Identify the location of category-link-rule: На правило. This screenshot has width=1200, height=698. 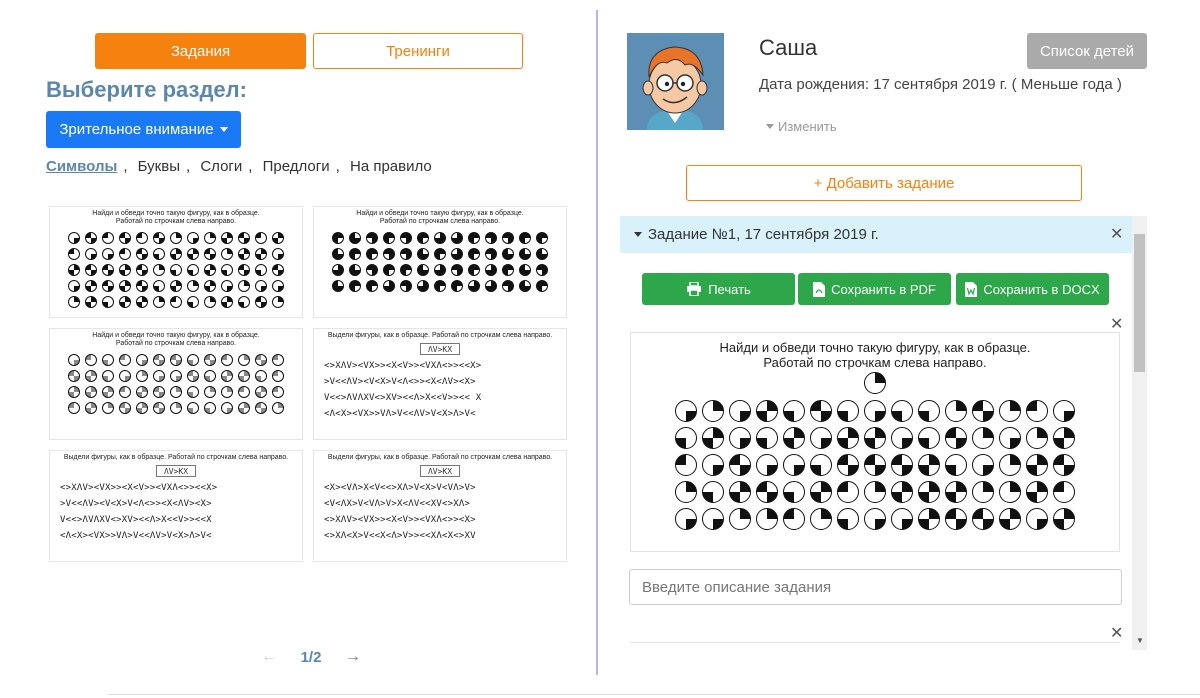
(394, 166).